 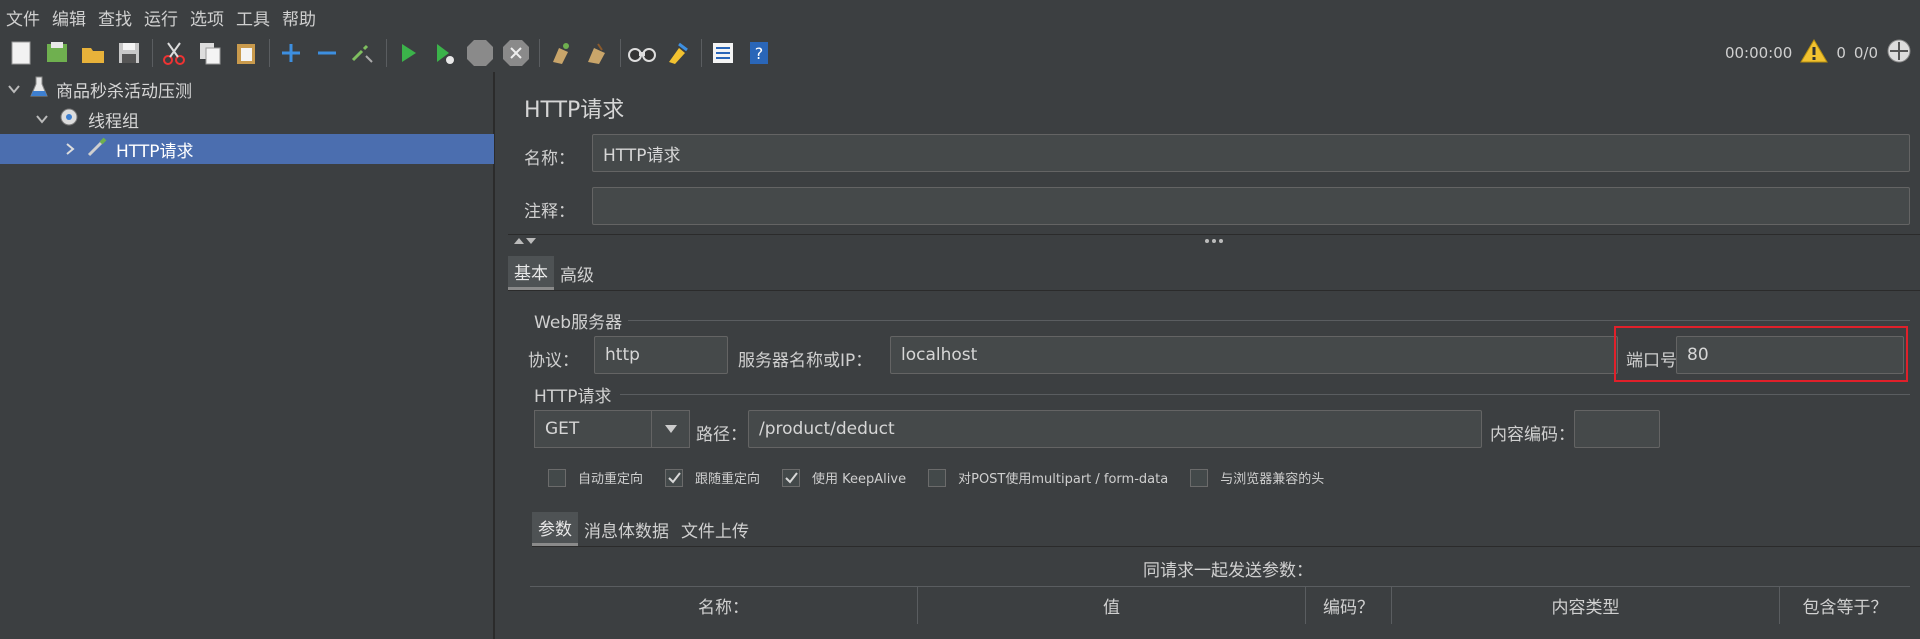 What do you see at coordinates (721, 435) in the screenshot?
I see `path-label: 路径：` at bounding box center [721, 435].